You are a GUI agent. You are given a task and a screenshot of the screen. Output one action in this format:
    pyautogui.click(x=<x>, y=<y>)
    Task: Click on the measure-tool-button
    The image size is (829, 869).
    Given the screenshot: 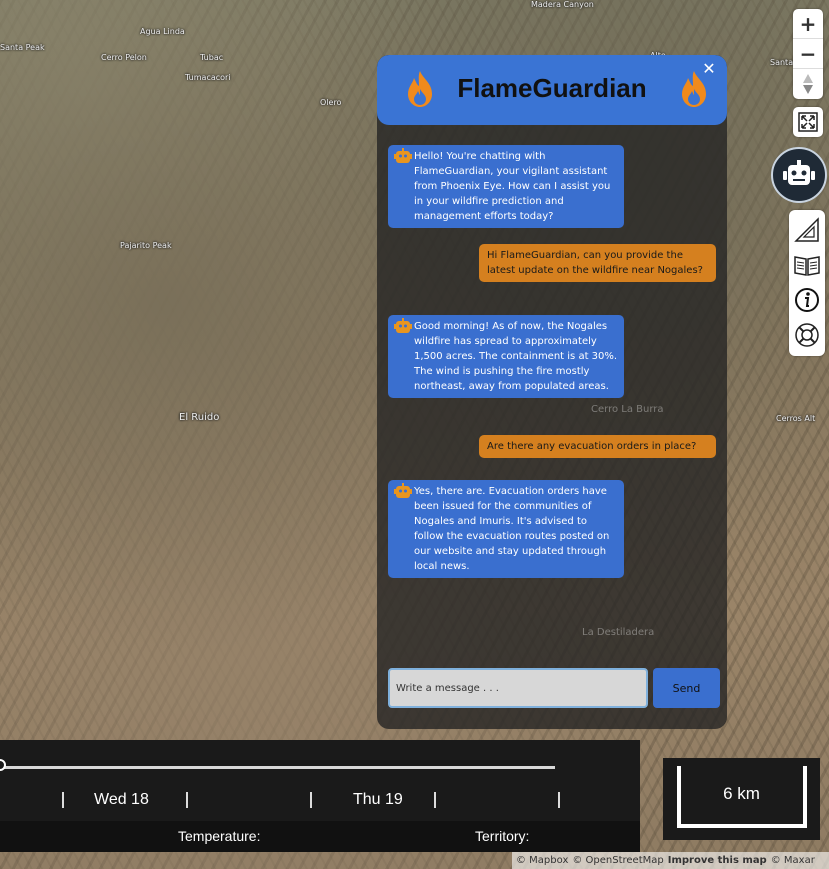 What is the action you would take?
    pyautogui.click(x=807, y=230)
    